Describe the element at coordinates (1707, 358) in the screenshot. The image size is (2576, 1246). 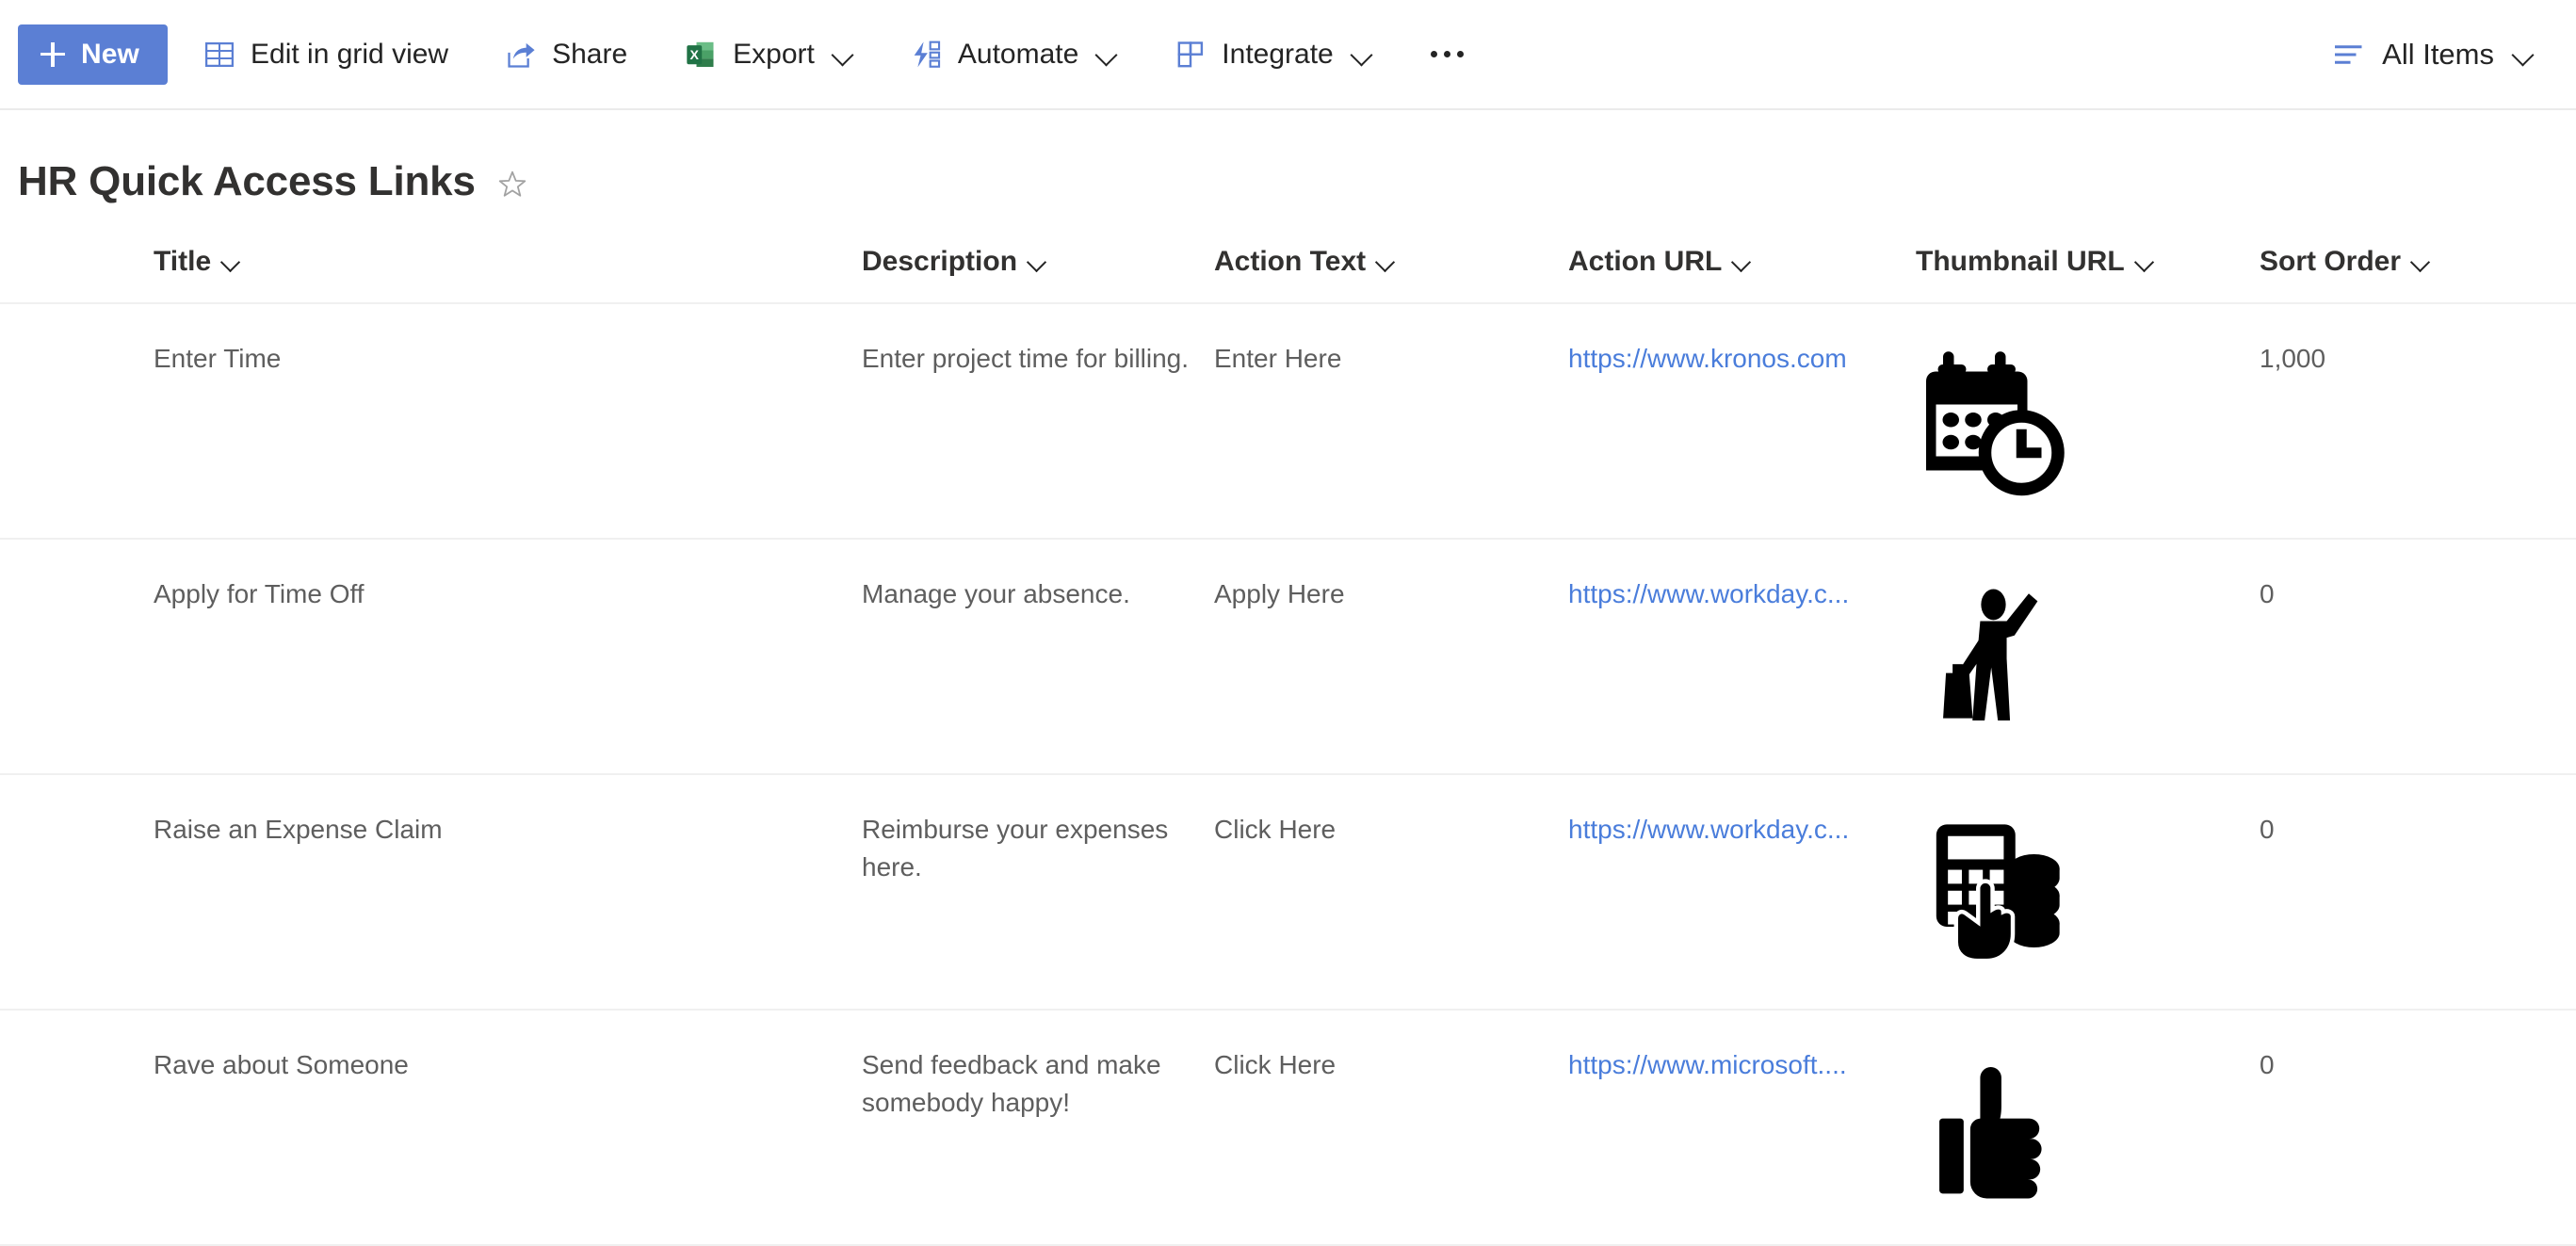
I see `action-url-link: https://www.kronos.com` at that location.